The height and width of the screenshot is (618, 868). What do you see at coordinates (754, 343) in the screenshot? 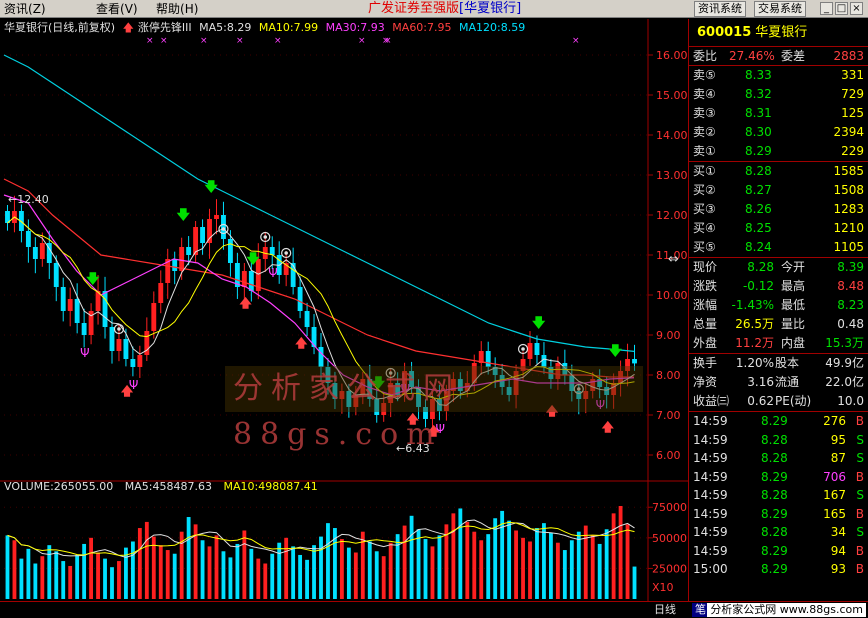
I see `stat-value: 11.2万` at bounding box center [754, 343].